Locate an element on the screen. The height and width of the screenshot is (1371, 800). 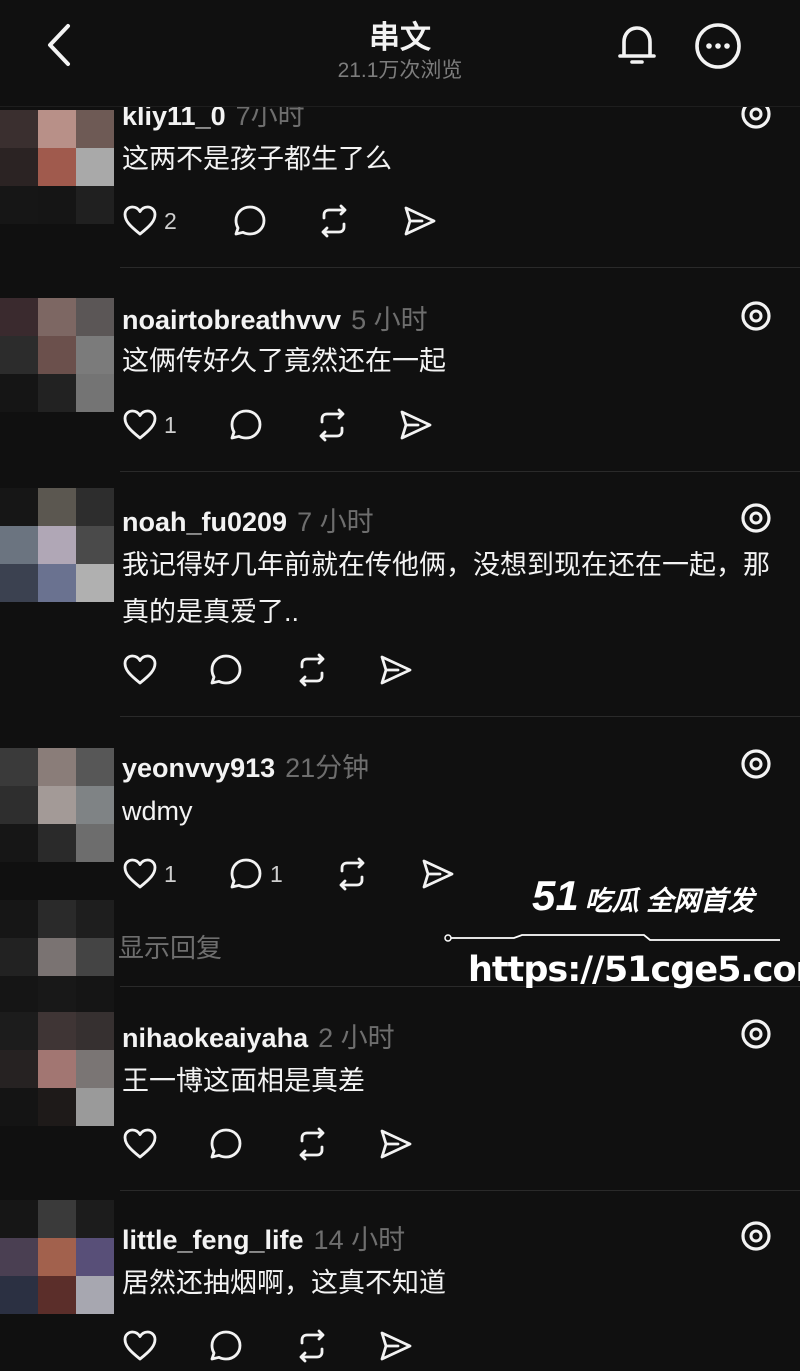
username: little_feng_life is located at coordinates (213, 1240).